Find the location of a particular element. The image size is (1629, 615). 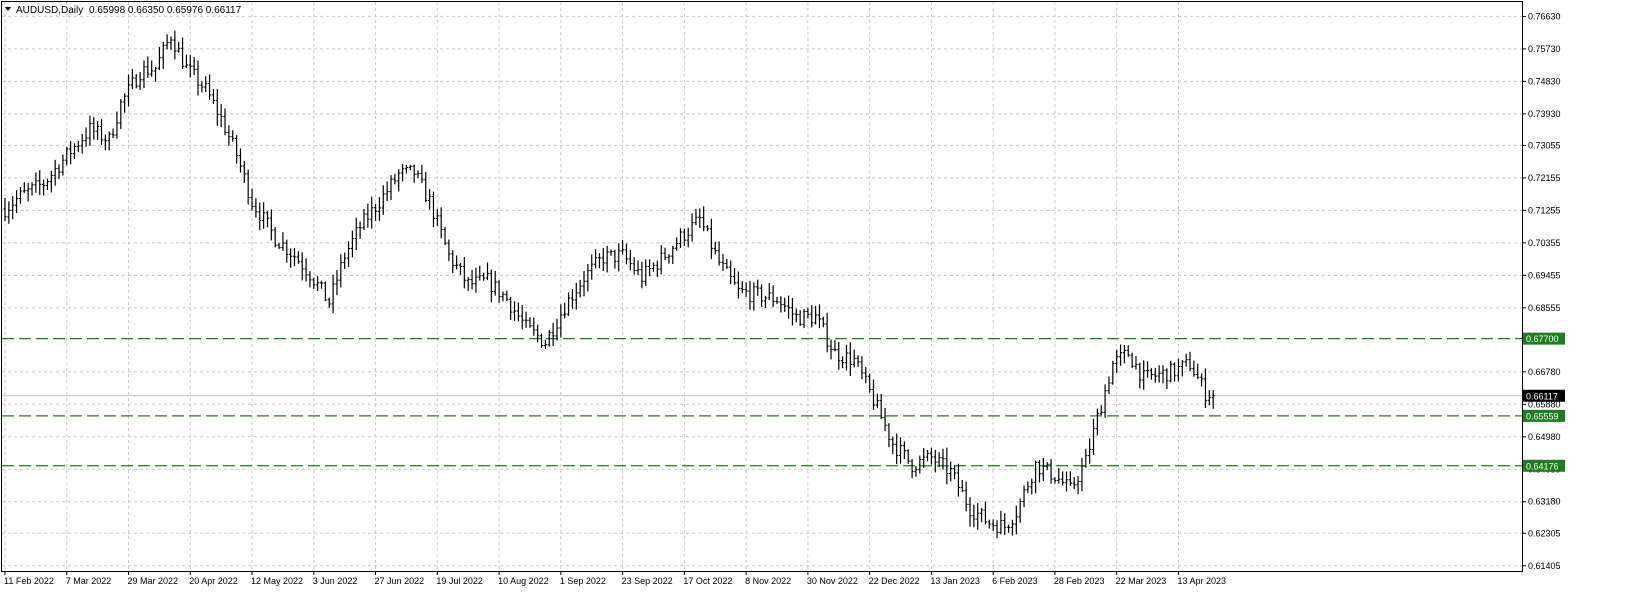

x-tick-label: 12 May 2022 is located at coordinates (277, 581).